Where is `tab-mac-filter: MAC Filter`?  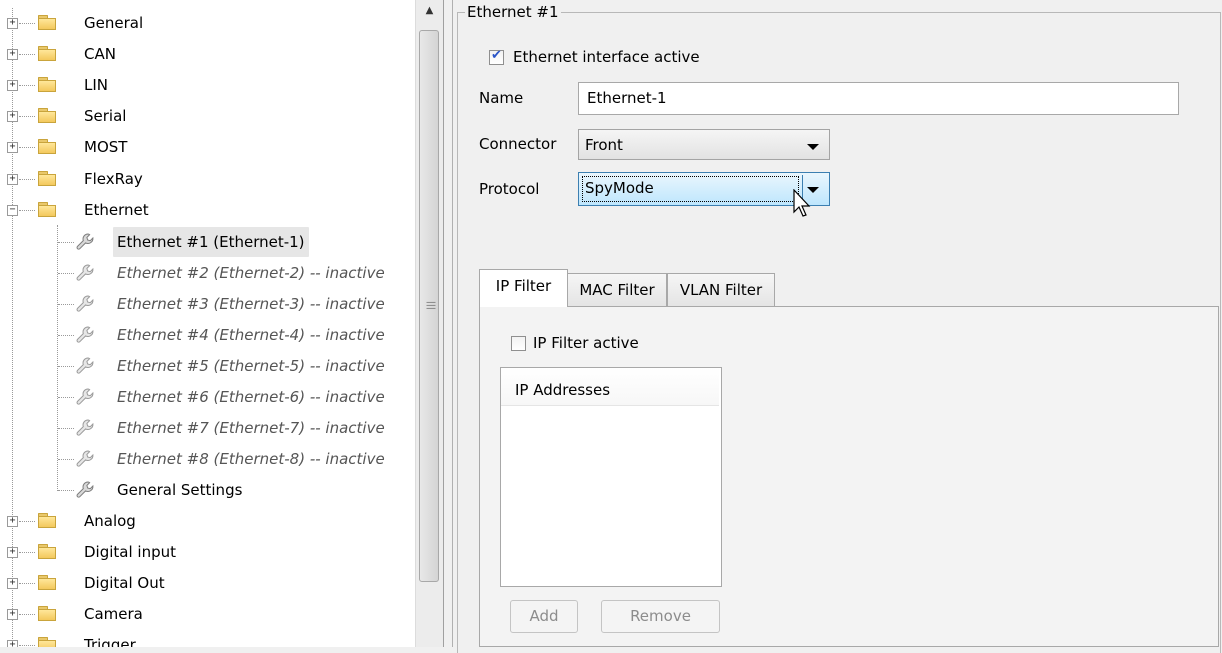
tab-mac-filter: MAC Filter is located at coordinates (617, 289).